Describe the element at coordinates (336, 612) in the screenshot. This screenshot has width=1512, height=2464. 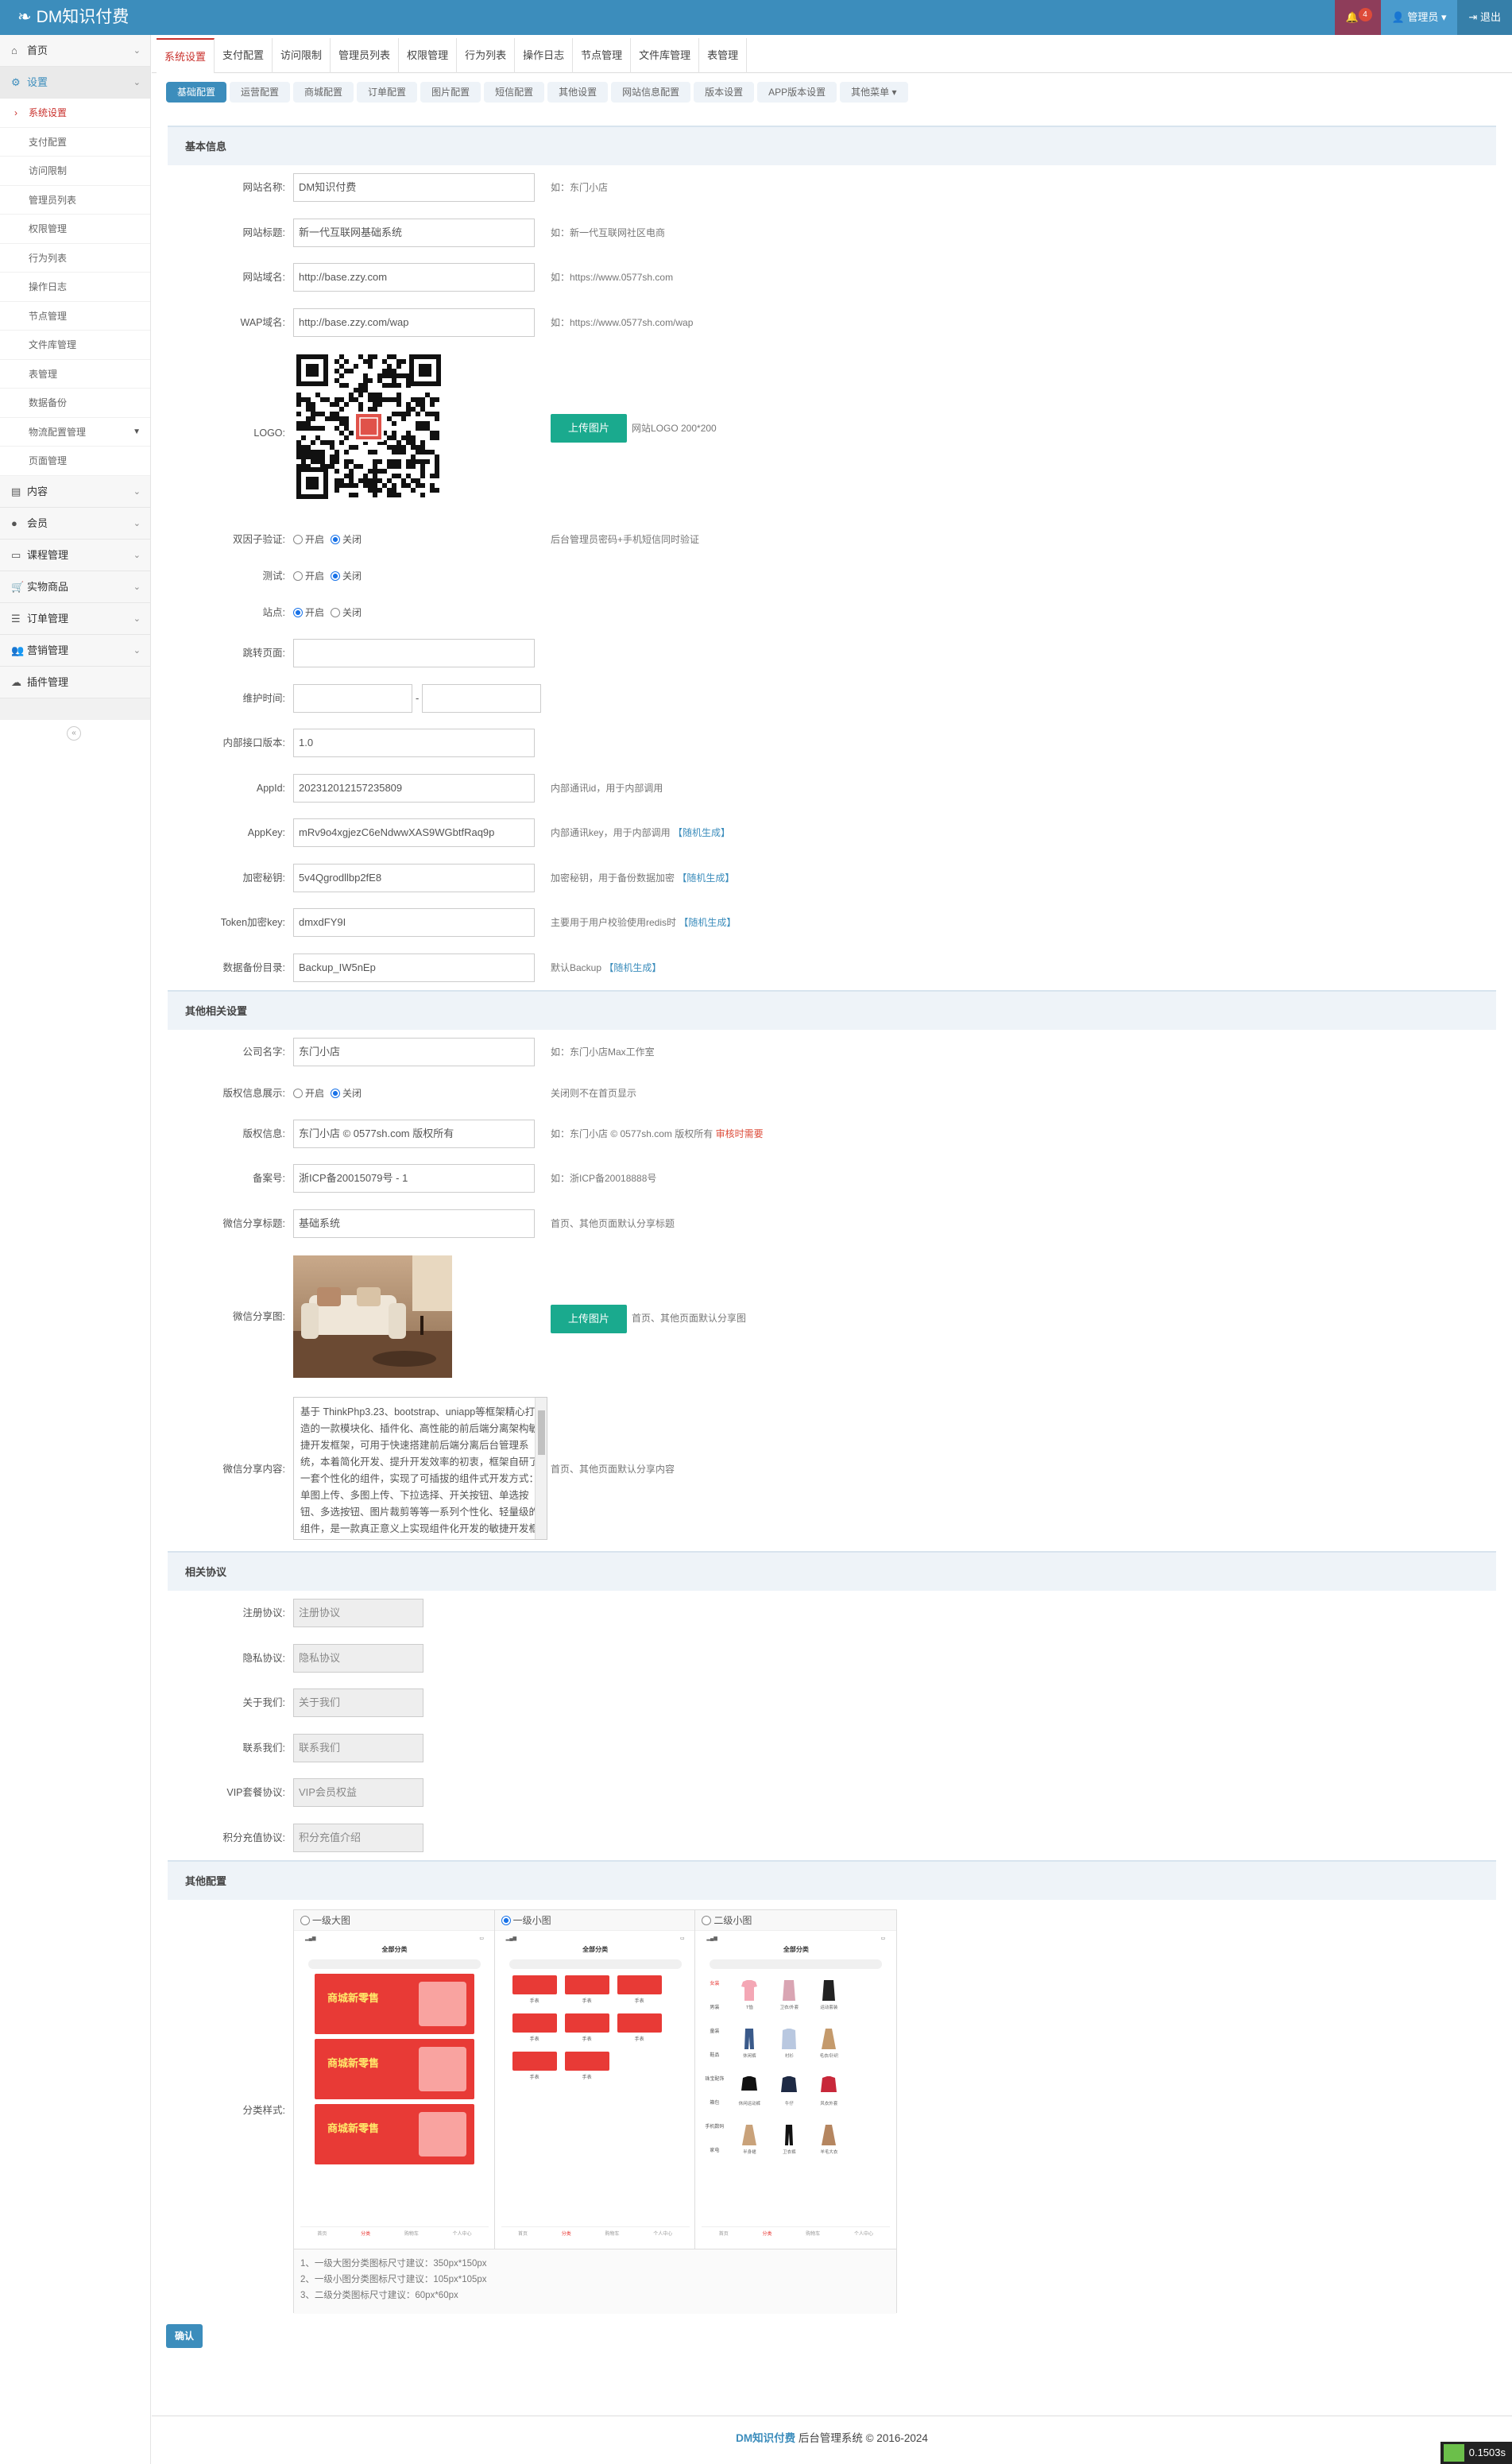
I see `site-off-radio` at that location.